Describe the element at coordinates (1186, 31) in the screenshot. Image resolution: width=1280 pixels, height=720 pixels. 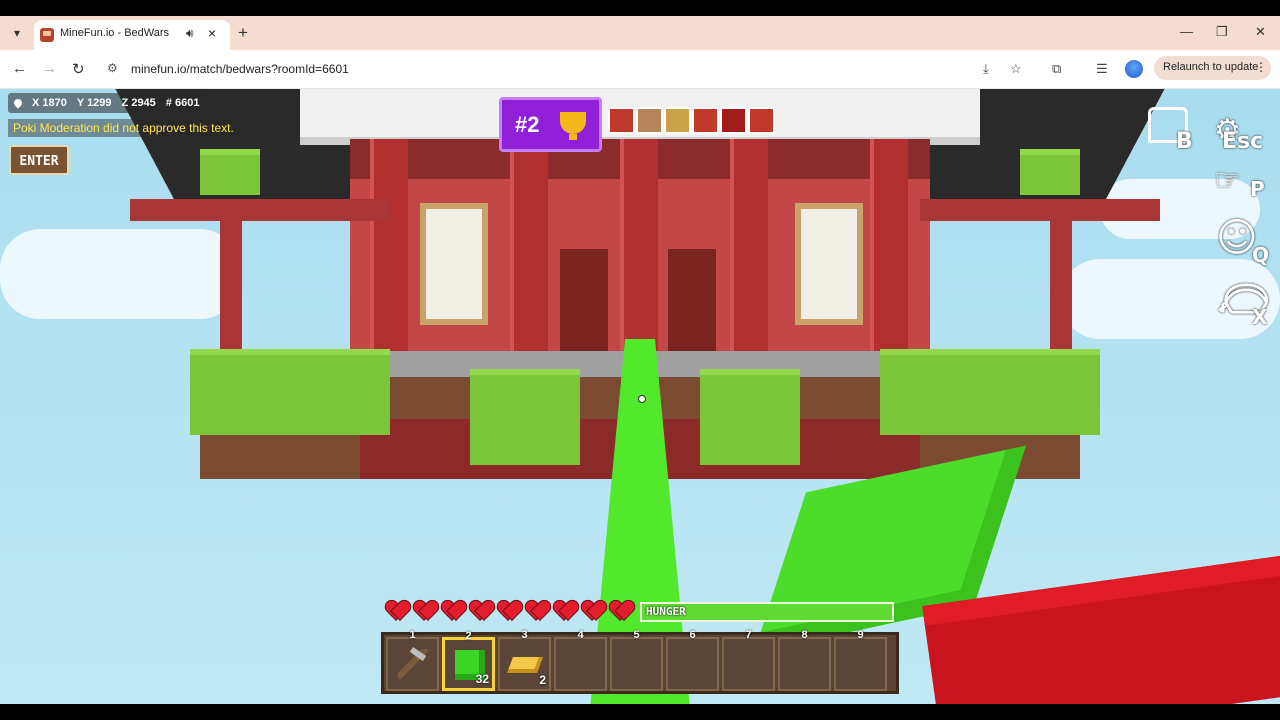
I see `minimize-icon: —` at that location.